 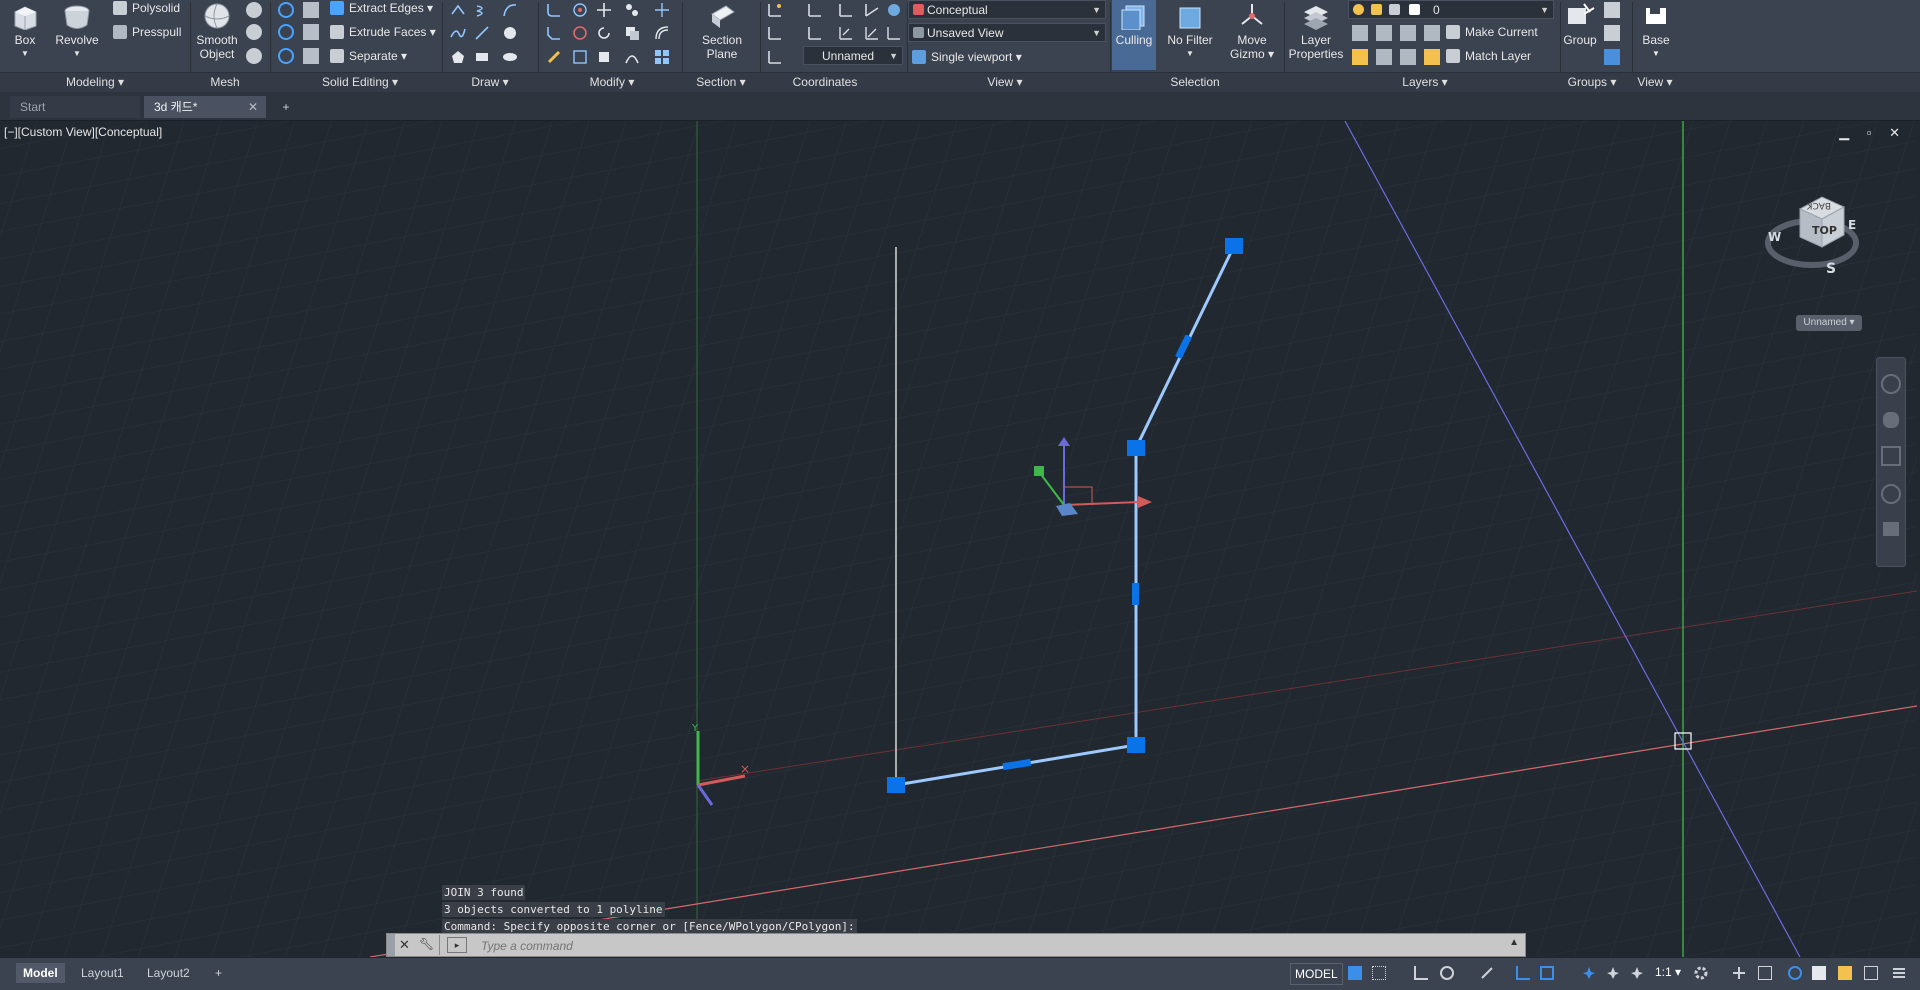 I want to click on smooth-object-button: Smooth Object, so click(x=217, y=30).